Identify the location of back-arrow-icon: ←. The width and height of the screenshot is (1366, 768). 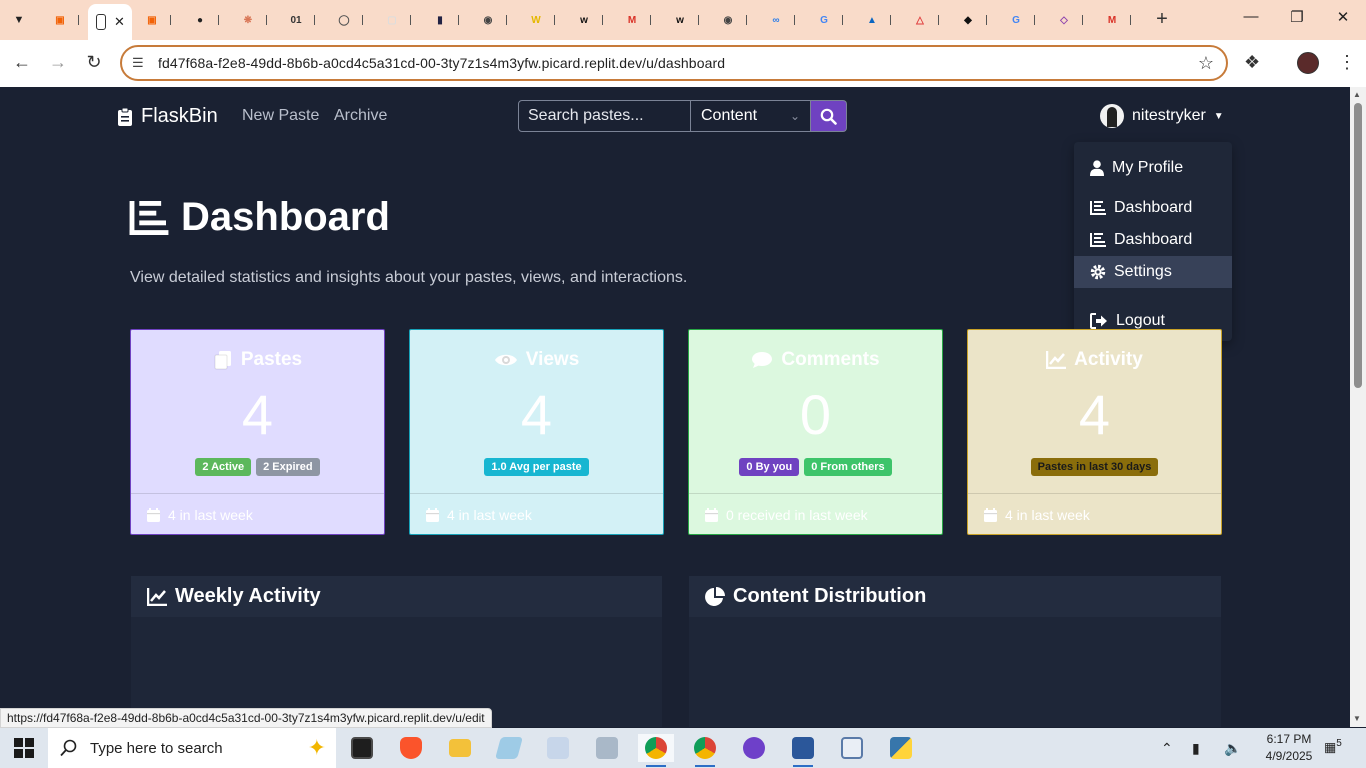
(22, 62).